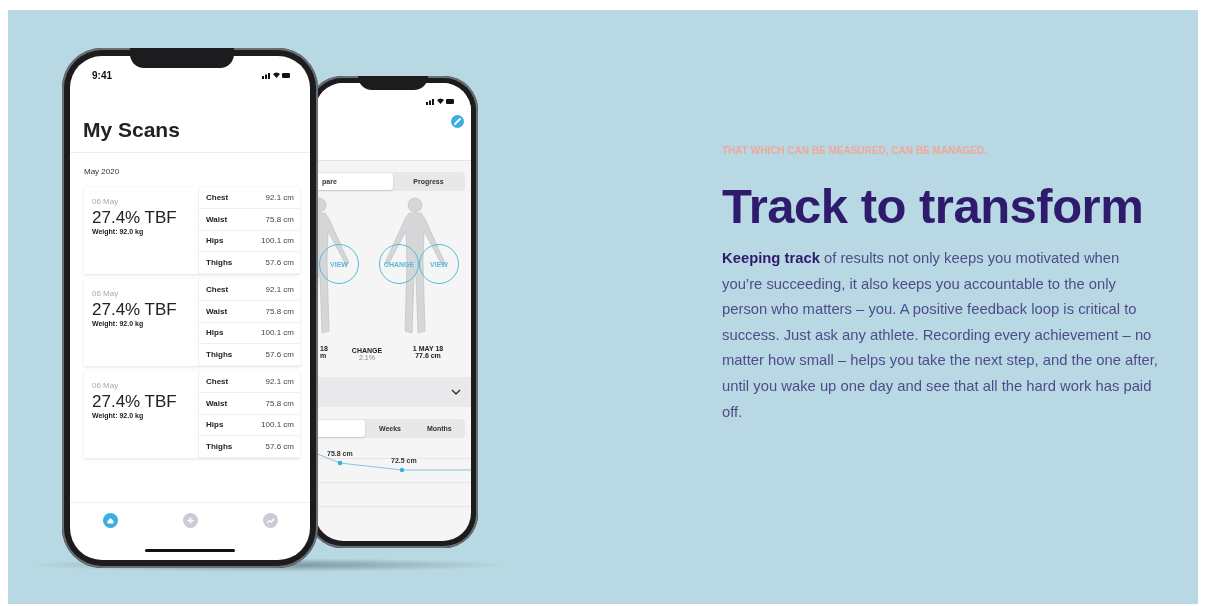 The height and width of the screenshot is (606, 1206). What do you see at coordinates (102, 75) in the screenshot?
I see `status-time: 9:41` at bounding box center [102, 75].